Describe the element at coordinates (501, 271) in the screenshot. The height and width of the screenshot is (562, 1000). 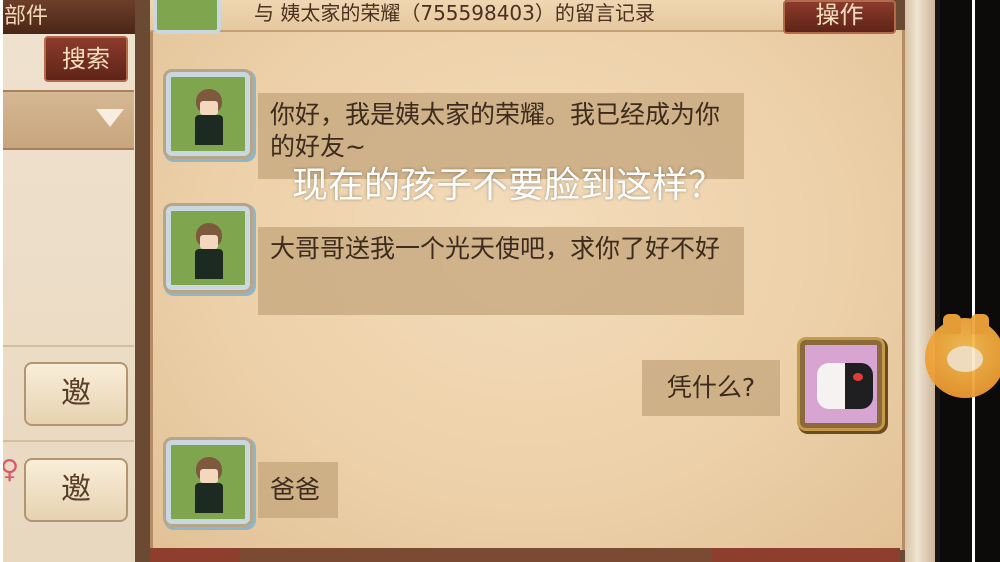
I see `message-bubble: 大哥哥送我一个光天使吧，求你了好不好` at that location.